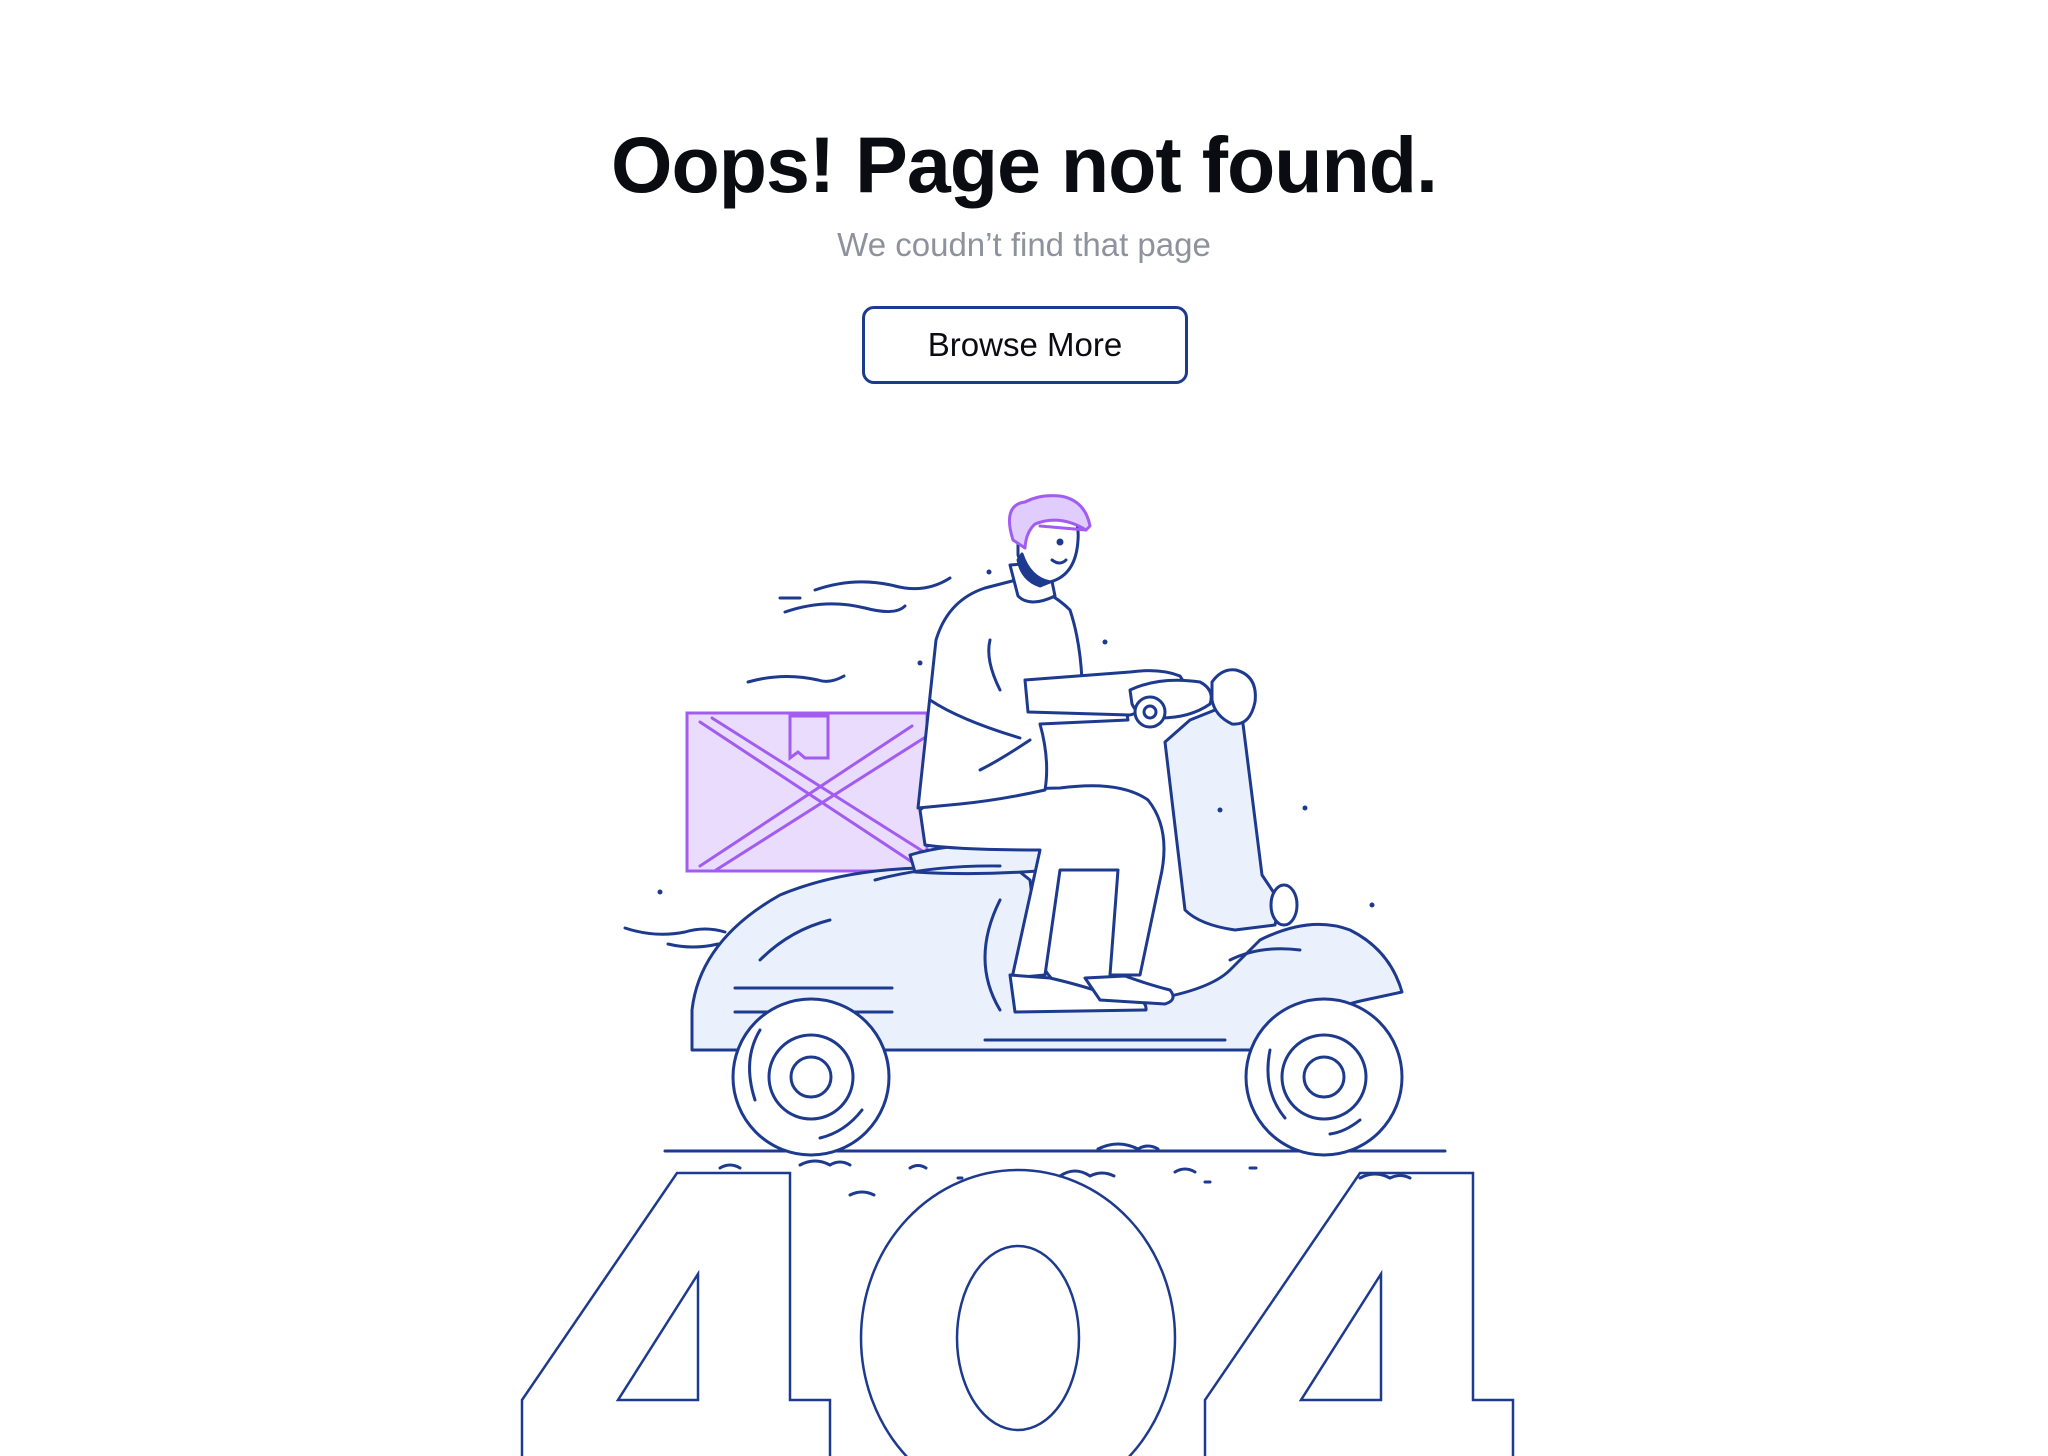  I want to click on digit-four-left, so click(676, 1313).